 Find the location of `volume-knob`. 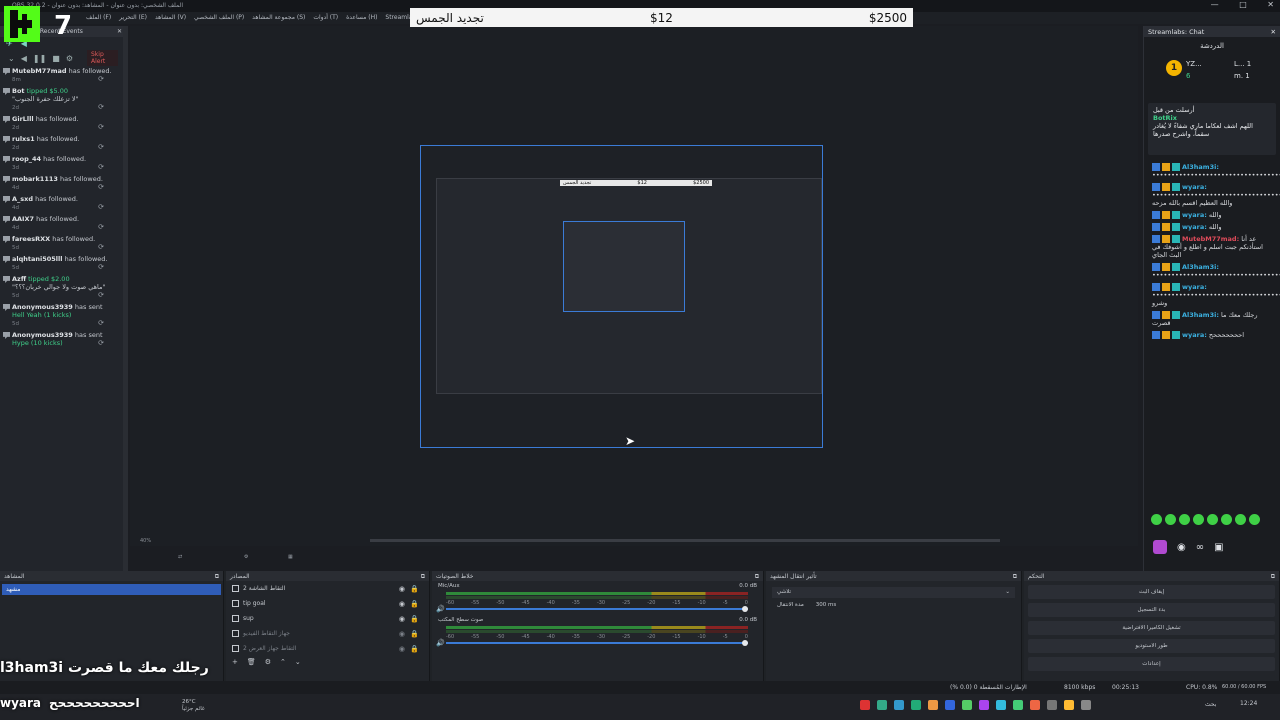

volume-knob is located at coordinates (745, 609).